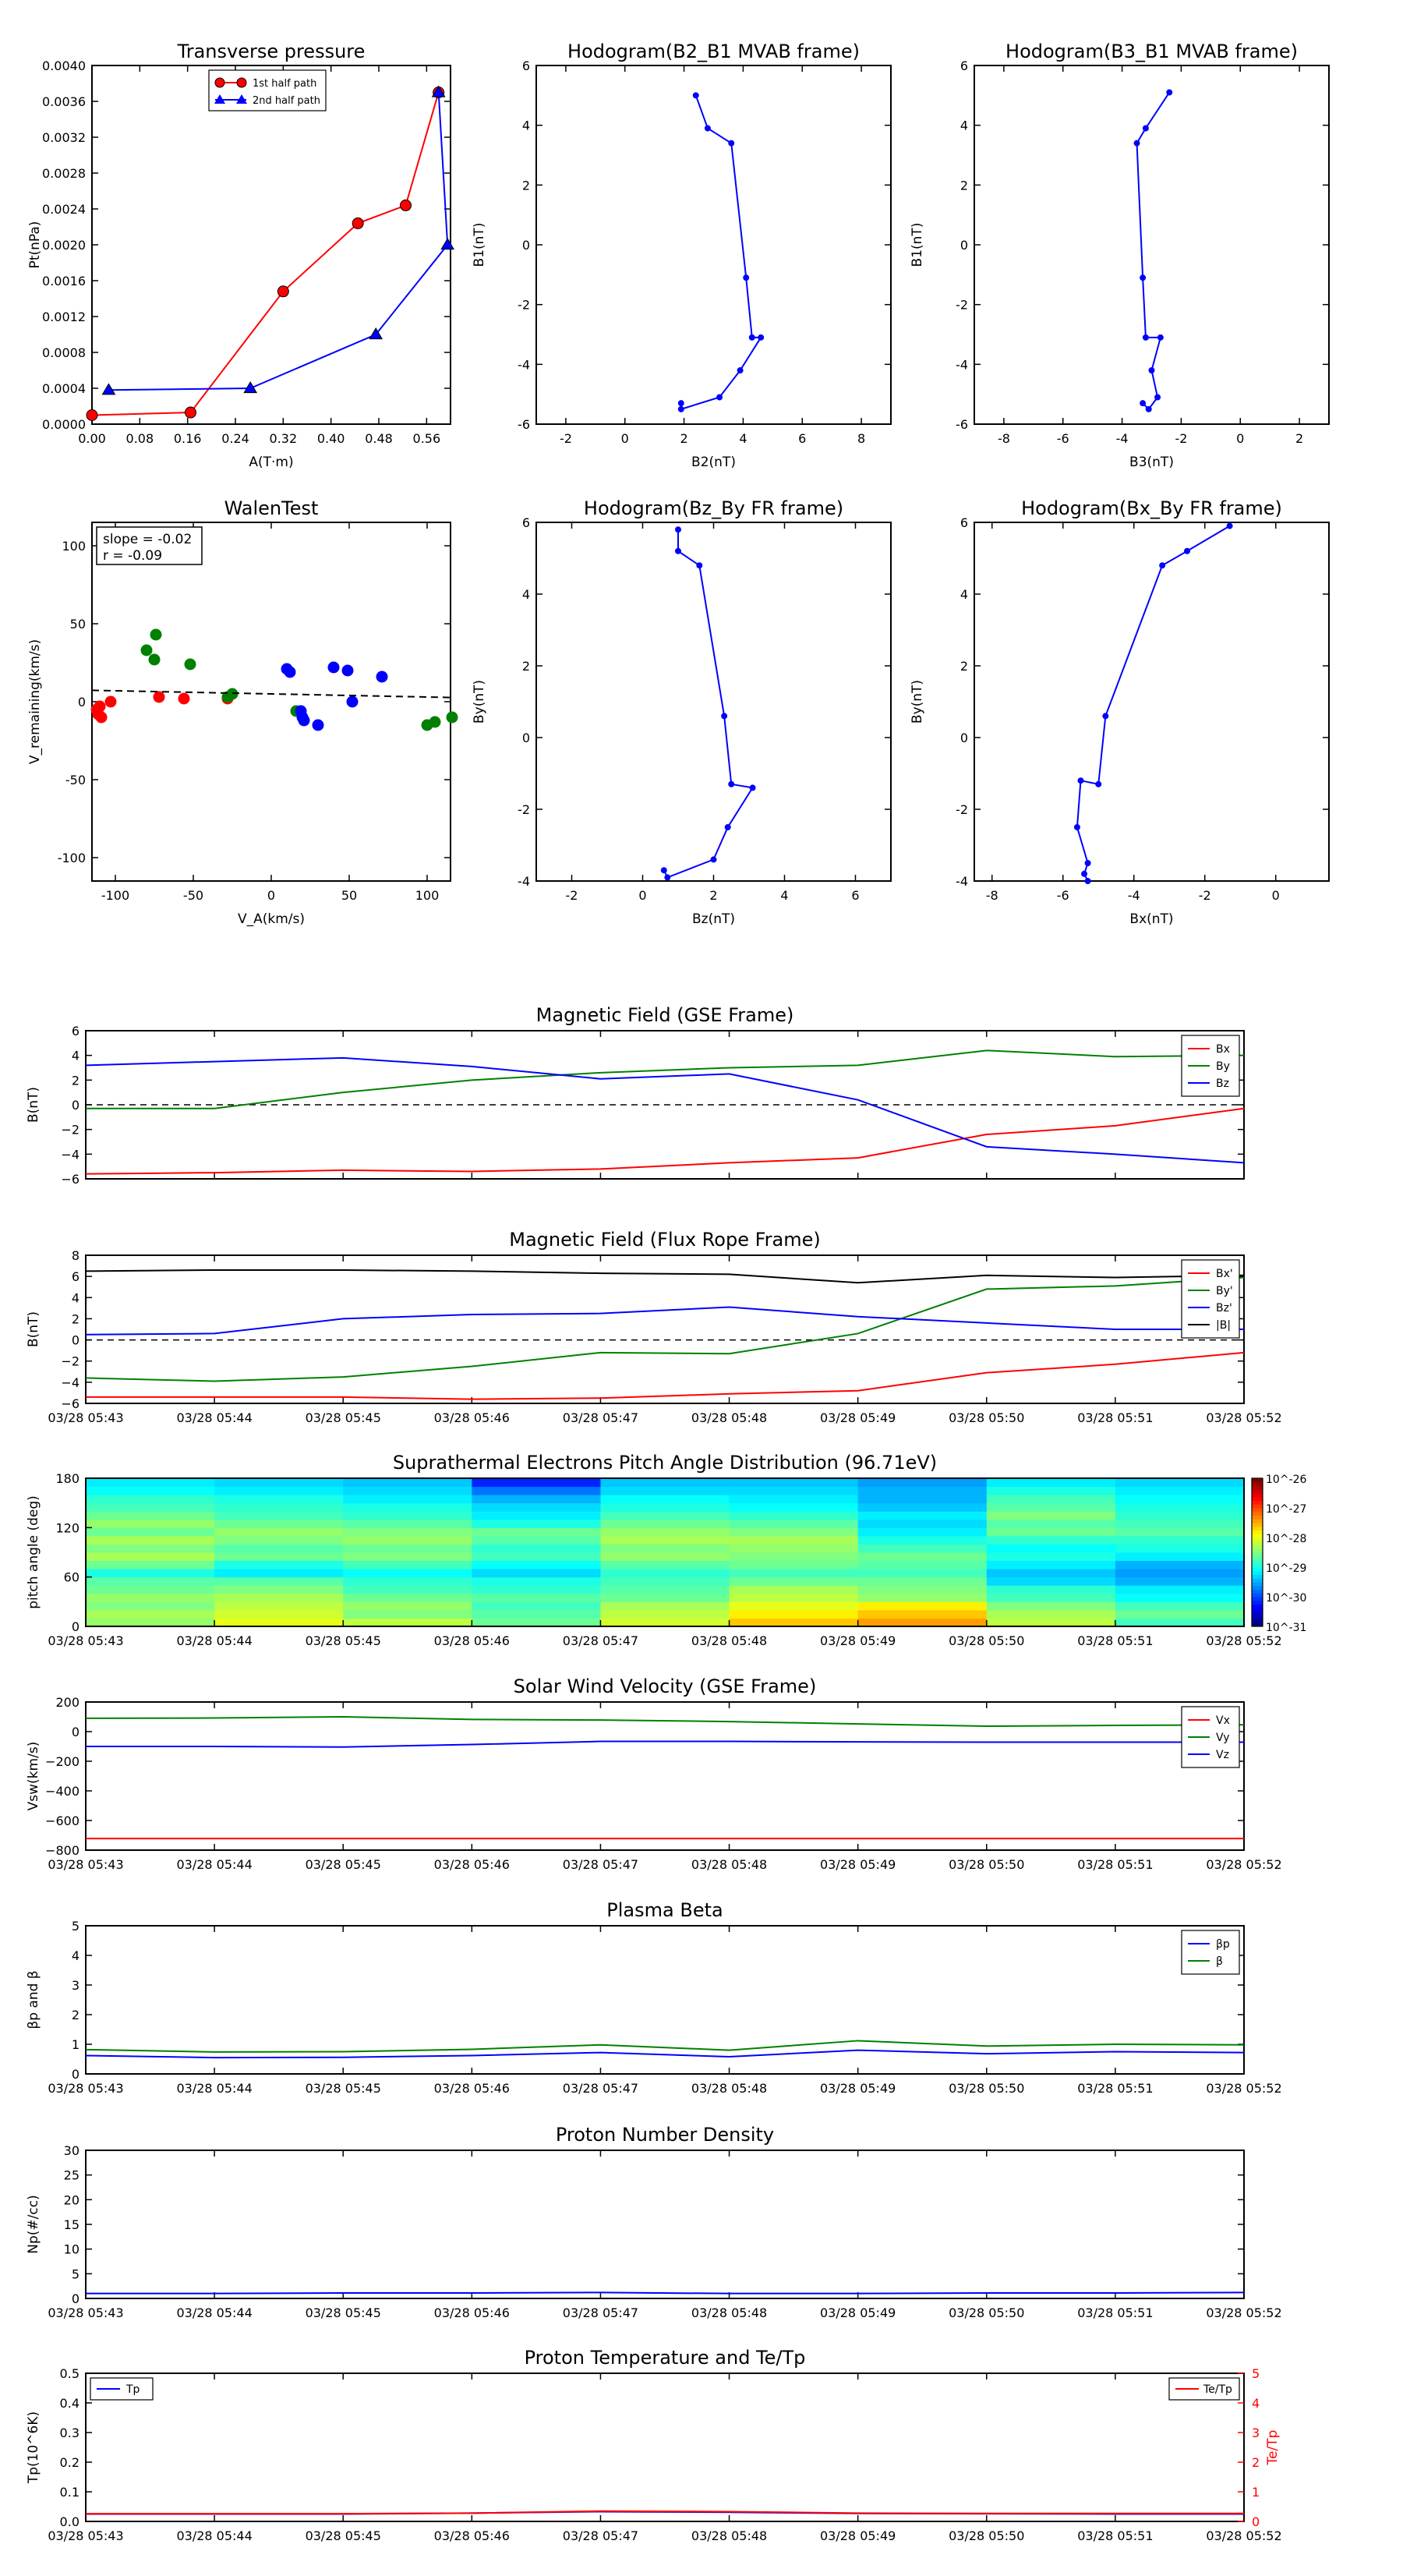  What do you see at coordinates (64, 352) in the screenshot?
I see `y-tick-label: 0.0008` at bounding box center [64, 352].